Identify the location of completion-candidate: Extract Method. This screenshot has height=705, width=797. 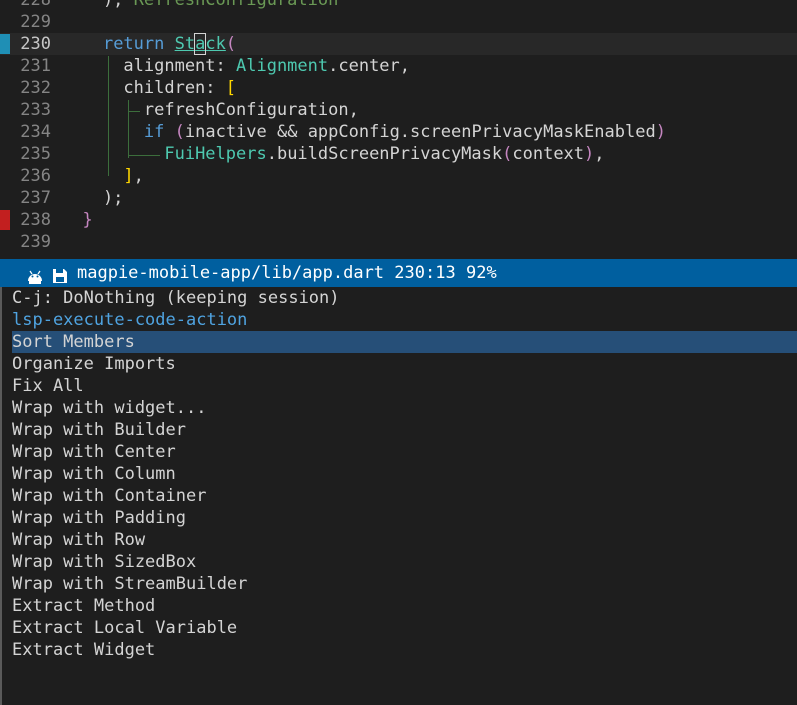
(404, 606).